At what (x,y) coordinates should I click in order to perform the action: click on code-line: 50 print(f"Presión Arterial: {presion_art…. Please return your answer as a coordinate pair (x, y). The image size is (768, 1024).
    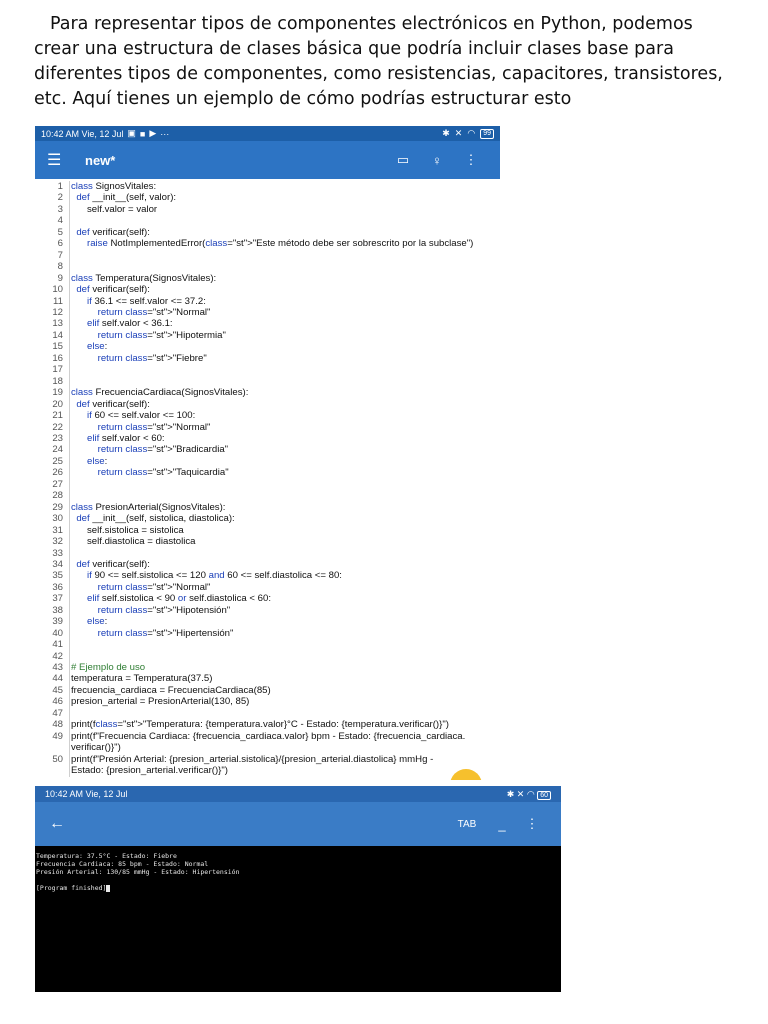
    Looking at the image, I should click on (267, 759).